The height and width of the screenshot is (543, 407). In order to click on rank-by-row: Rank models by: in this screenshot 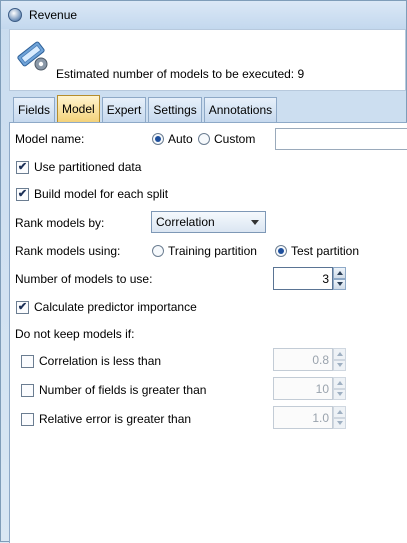, I will do `click(59, 223)`.